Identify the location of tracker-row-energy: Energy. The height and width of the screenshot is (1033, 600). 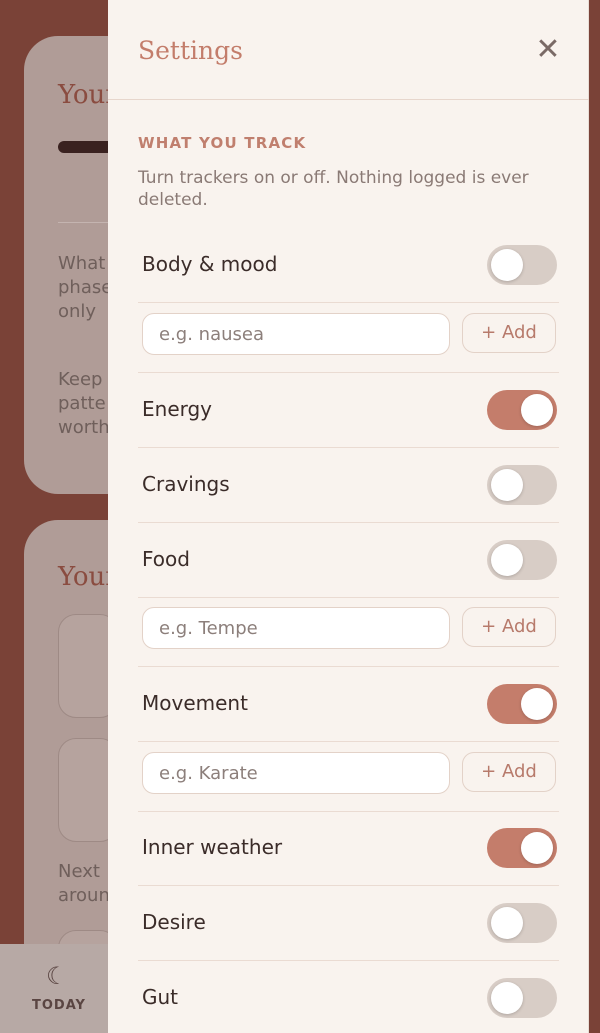
(348, 410).